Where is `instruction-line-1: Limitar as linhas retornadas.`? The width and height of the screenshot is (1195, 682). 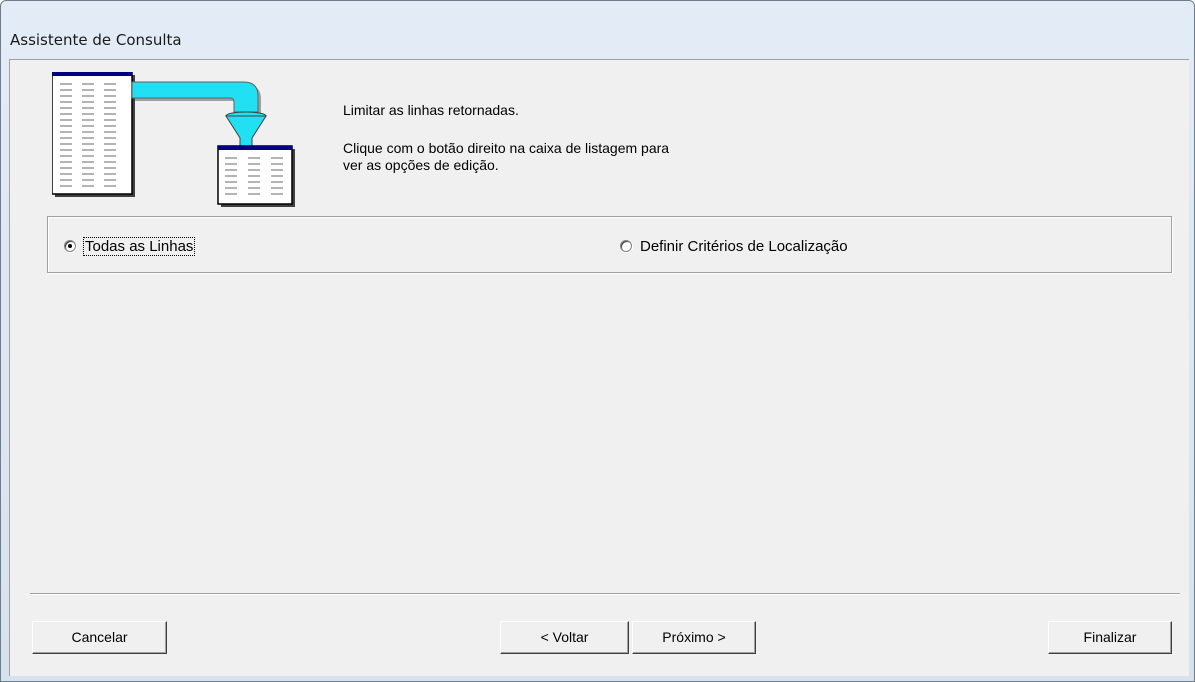 instruction-line-1: Limitar as linhas retornadas. is located at coordinates (431, 110).